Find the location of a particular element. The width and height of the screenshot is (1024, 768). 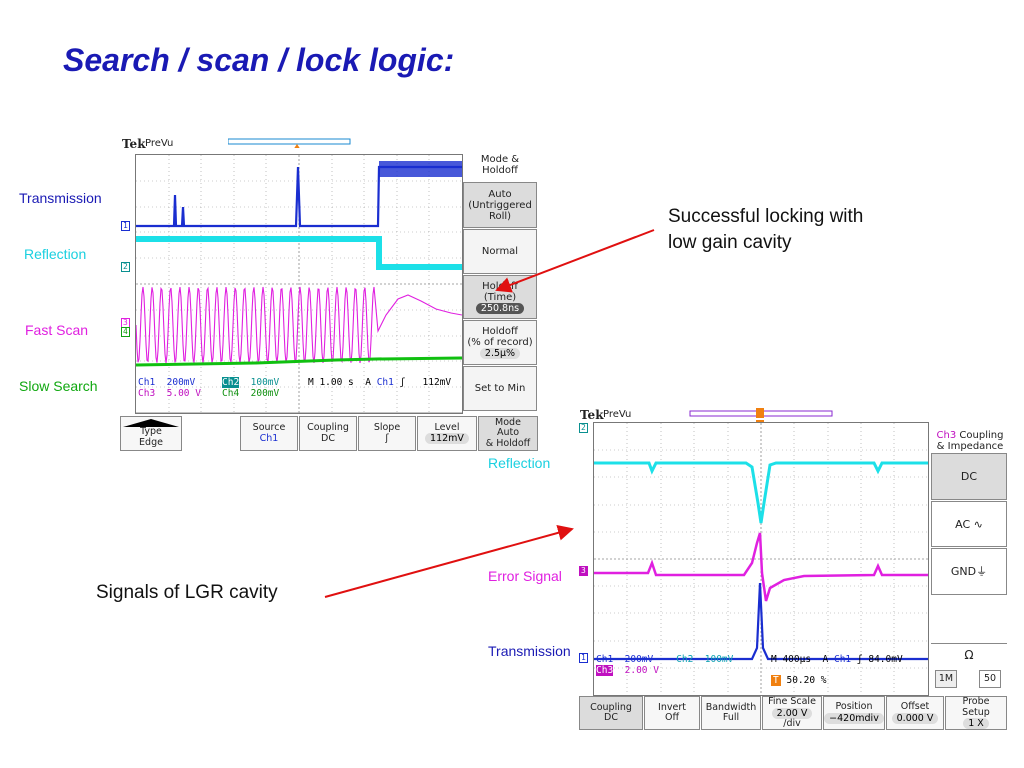

ch1-readout: Ch1 200mV is located at coordinates (166, 382).